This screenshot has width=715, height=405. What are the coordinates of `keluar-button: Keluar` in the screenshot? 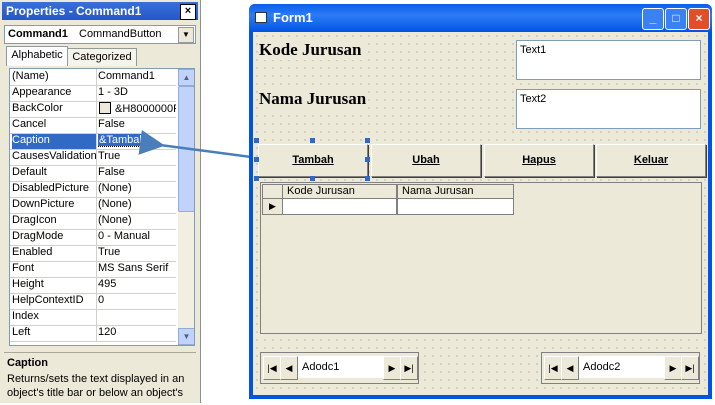 It's located at (651, 160).